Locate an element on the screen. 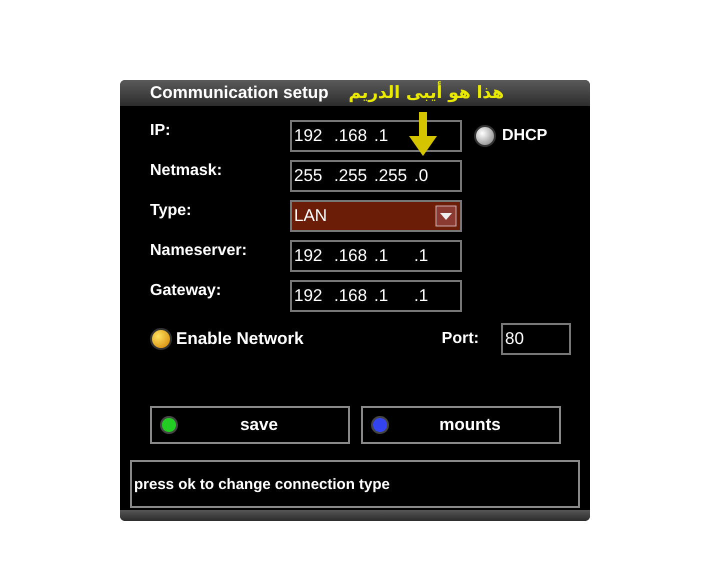 The height and width of the screenshot is (576, 720). option-label: DHCP is located at coordinates (525, 136).